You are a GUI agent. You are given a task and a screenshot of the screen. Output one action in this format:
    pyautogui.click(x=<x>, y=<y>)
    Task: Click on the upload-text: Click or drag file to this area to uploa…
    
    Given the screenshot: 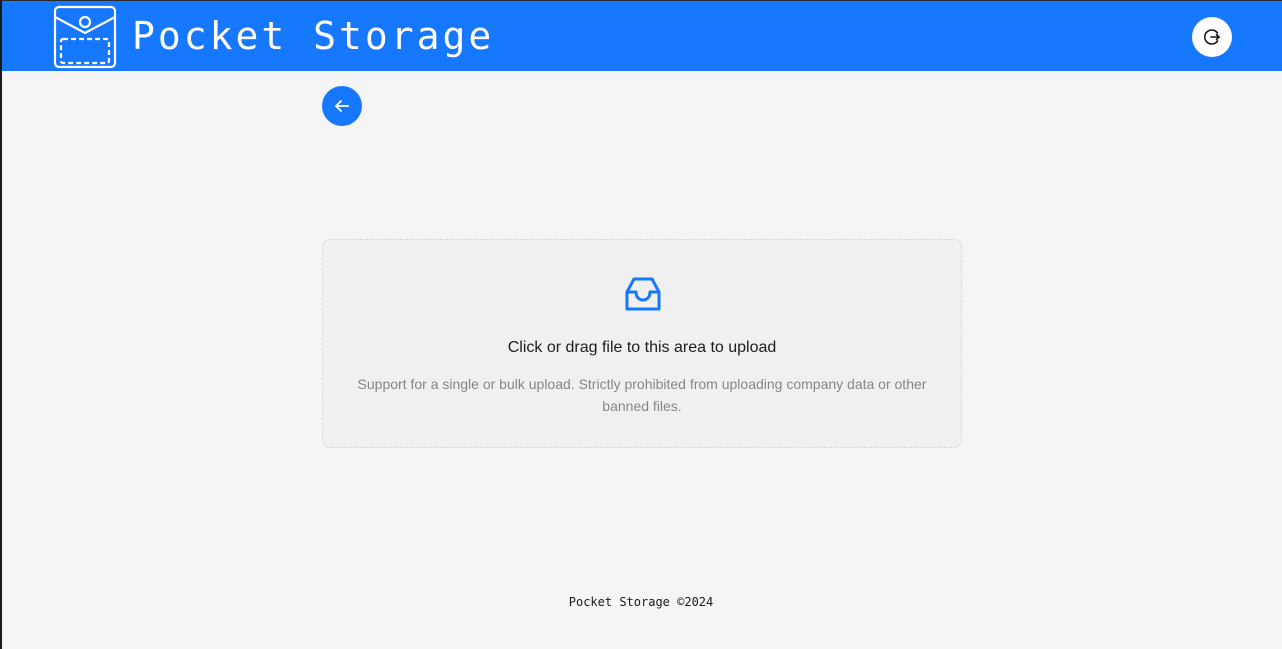 What is the action you would take?
    pyautogui.click(x=642, y=347)
    